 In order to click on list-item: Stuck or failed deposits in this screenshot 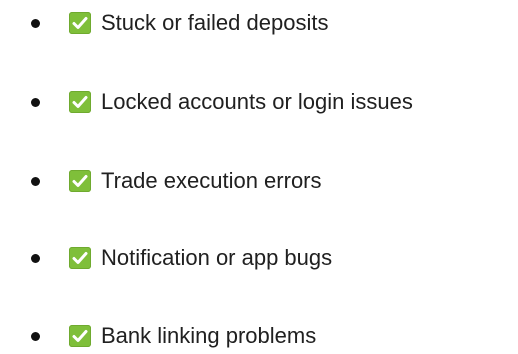, I will do `click(259, 23)`.